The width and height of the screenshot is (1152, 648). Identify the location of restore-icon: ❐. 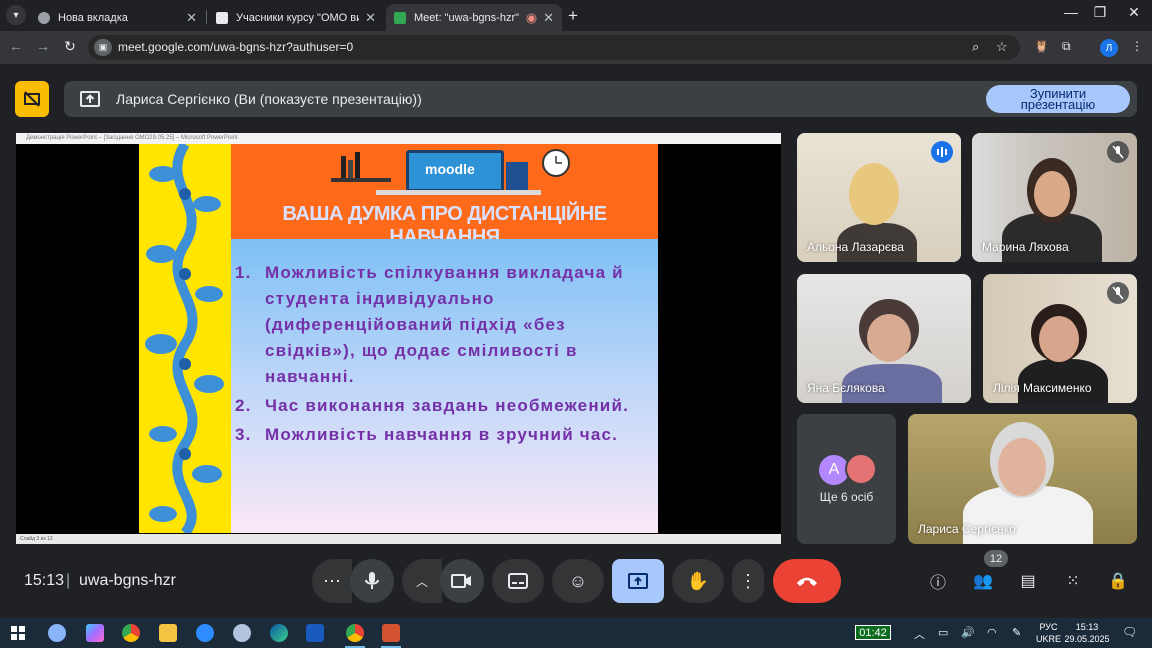
(1100, 12).